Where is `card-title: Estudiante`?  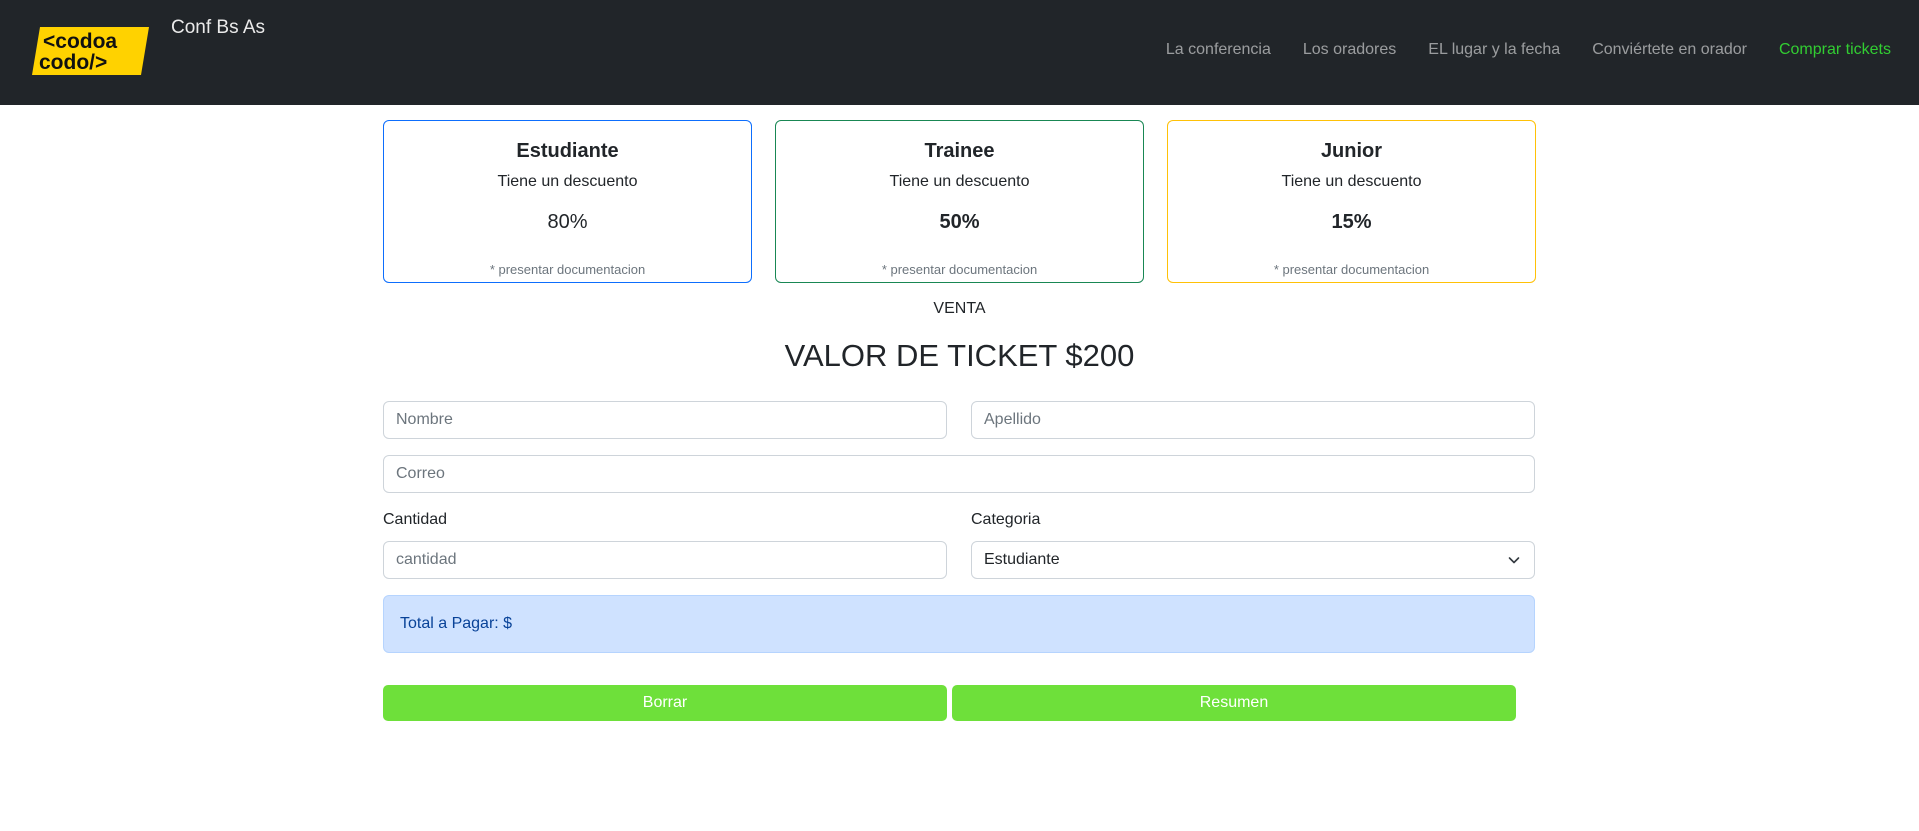
card-title: Estudiante is located at coordinates (567, 151).